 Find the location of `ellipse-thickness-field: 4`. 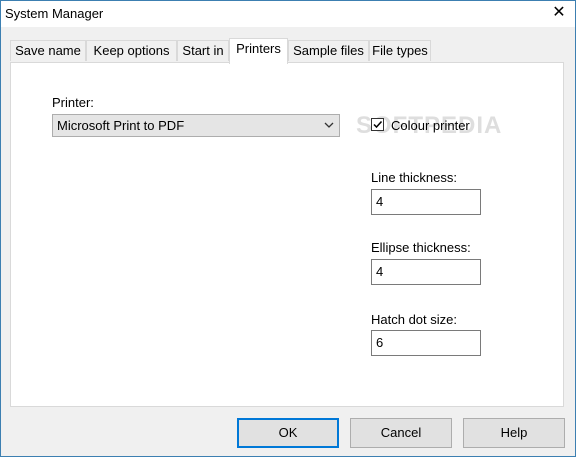

ellipse-thickness-field: 4 is located at coordinates (426, 272).